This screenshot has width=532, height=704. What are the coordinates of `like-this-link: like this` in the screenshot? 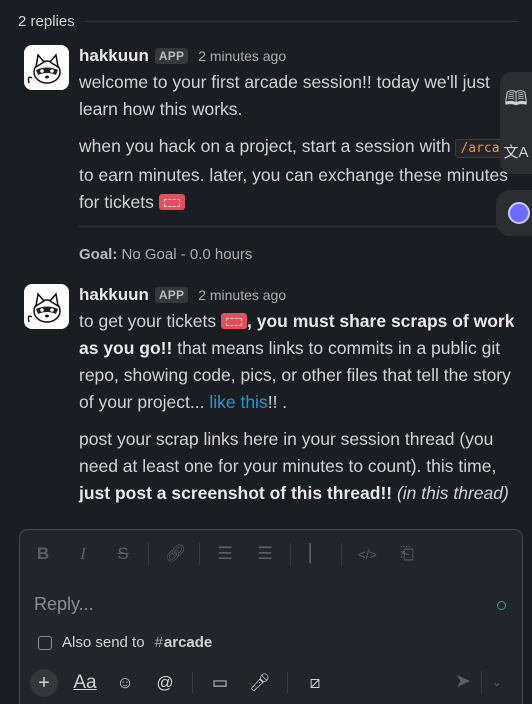 It's located at (238, 402).